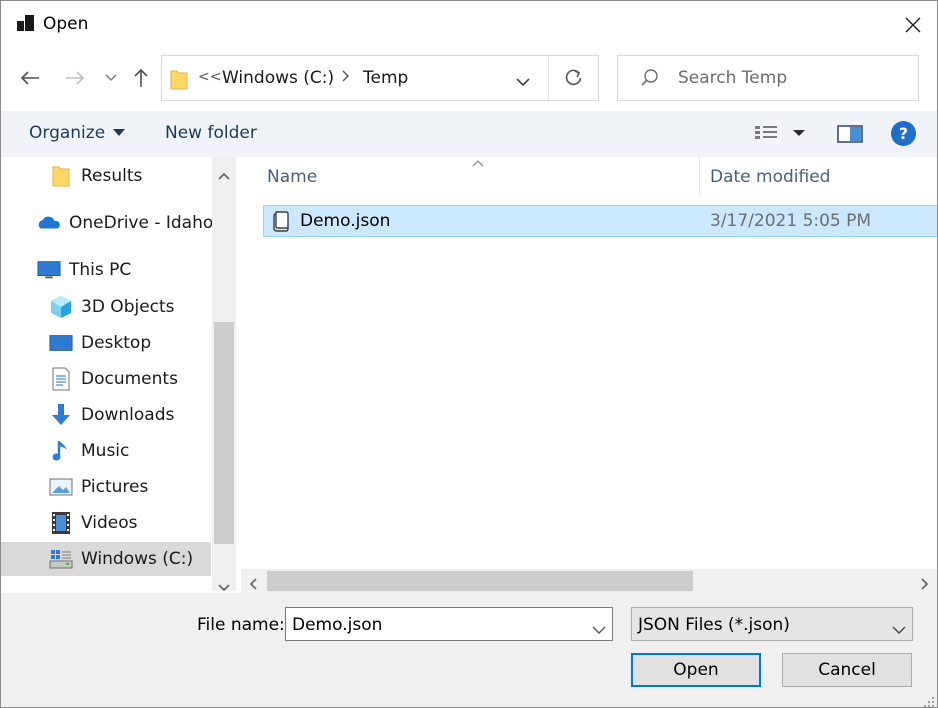 The width and height of the screenshot is (938, 708). I want to click on nav-item-pictures: Pictures, so click(106, 487).